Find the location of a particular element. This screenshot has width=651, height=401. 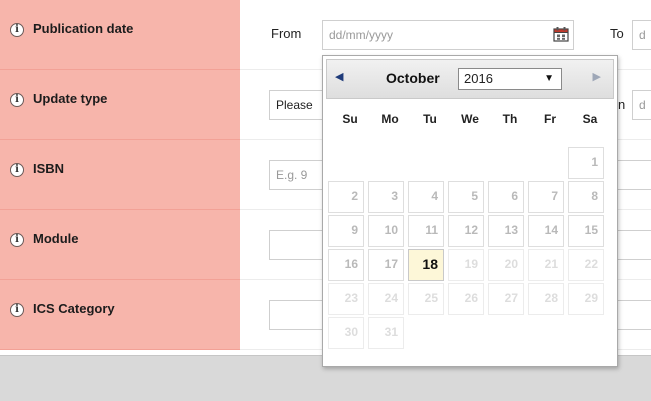

calendar-icon is located at coordinates (561, 34).